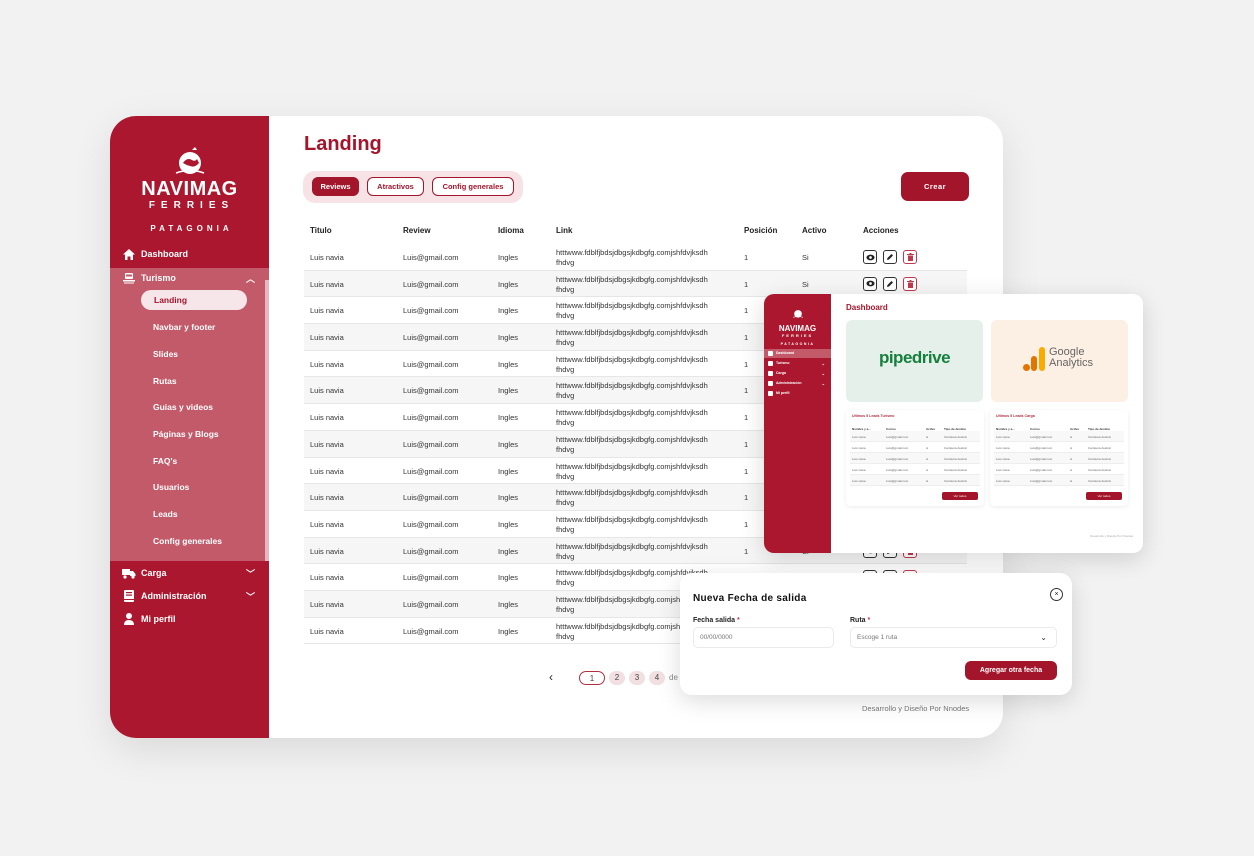  Describe the element at coordinates (592, 678) in the screenshot. I see `page-1: 1` at that location.